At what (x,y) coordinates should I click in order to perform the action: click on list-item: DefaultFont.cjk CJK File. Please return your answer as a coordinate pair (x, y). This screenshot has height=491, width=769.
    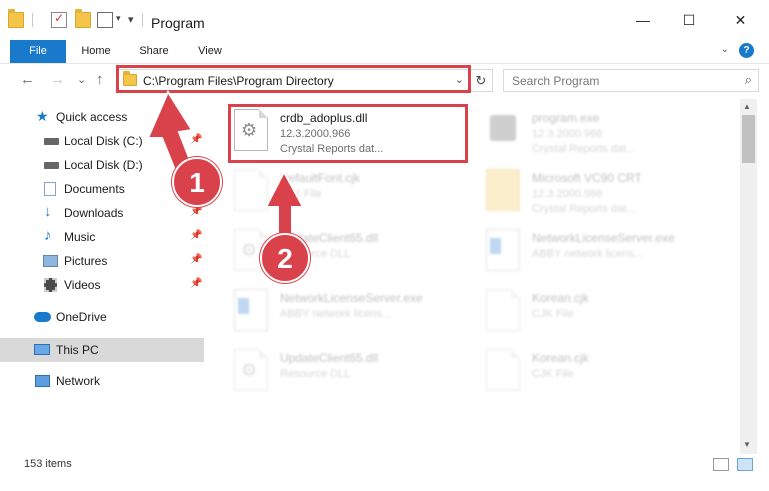
    Looking at the image, I should click on (352, 191).